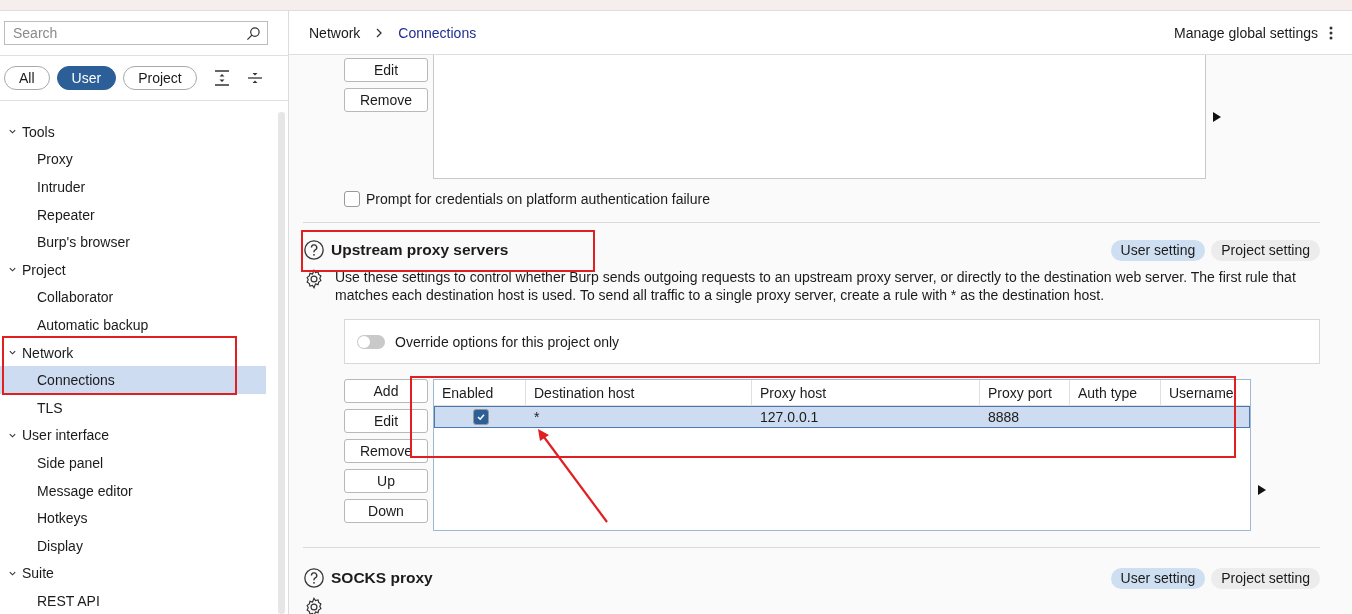  What do you see at coordinates (437, 32) in the screenshot?
I see `breadcrumb-item: Connections` at bounding box center [437, 32].